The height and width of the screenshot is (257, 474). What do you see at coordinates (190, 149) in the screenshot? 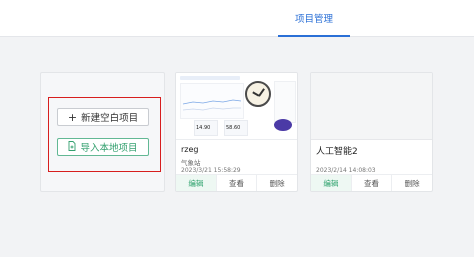
I see `project-name: rzeg` at bounding box center [190, 149].